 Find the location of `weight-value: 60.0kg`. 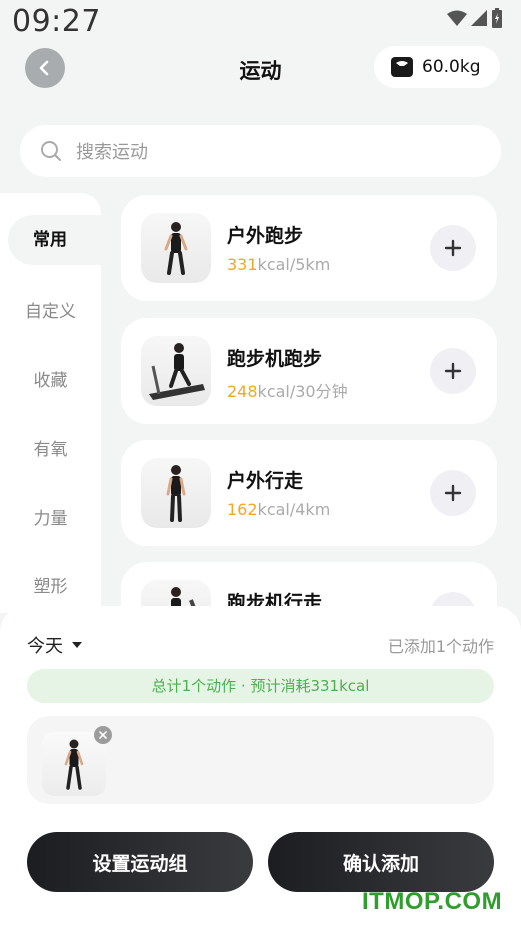

weight-value: 60.0kg is located at coordinates (451, 67).